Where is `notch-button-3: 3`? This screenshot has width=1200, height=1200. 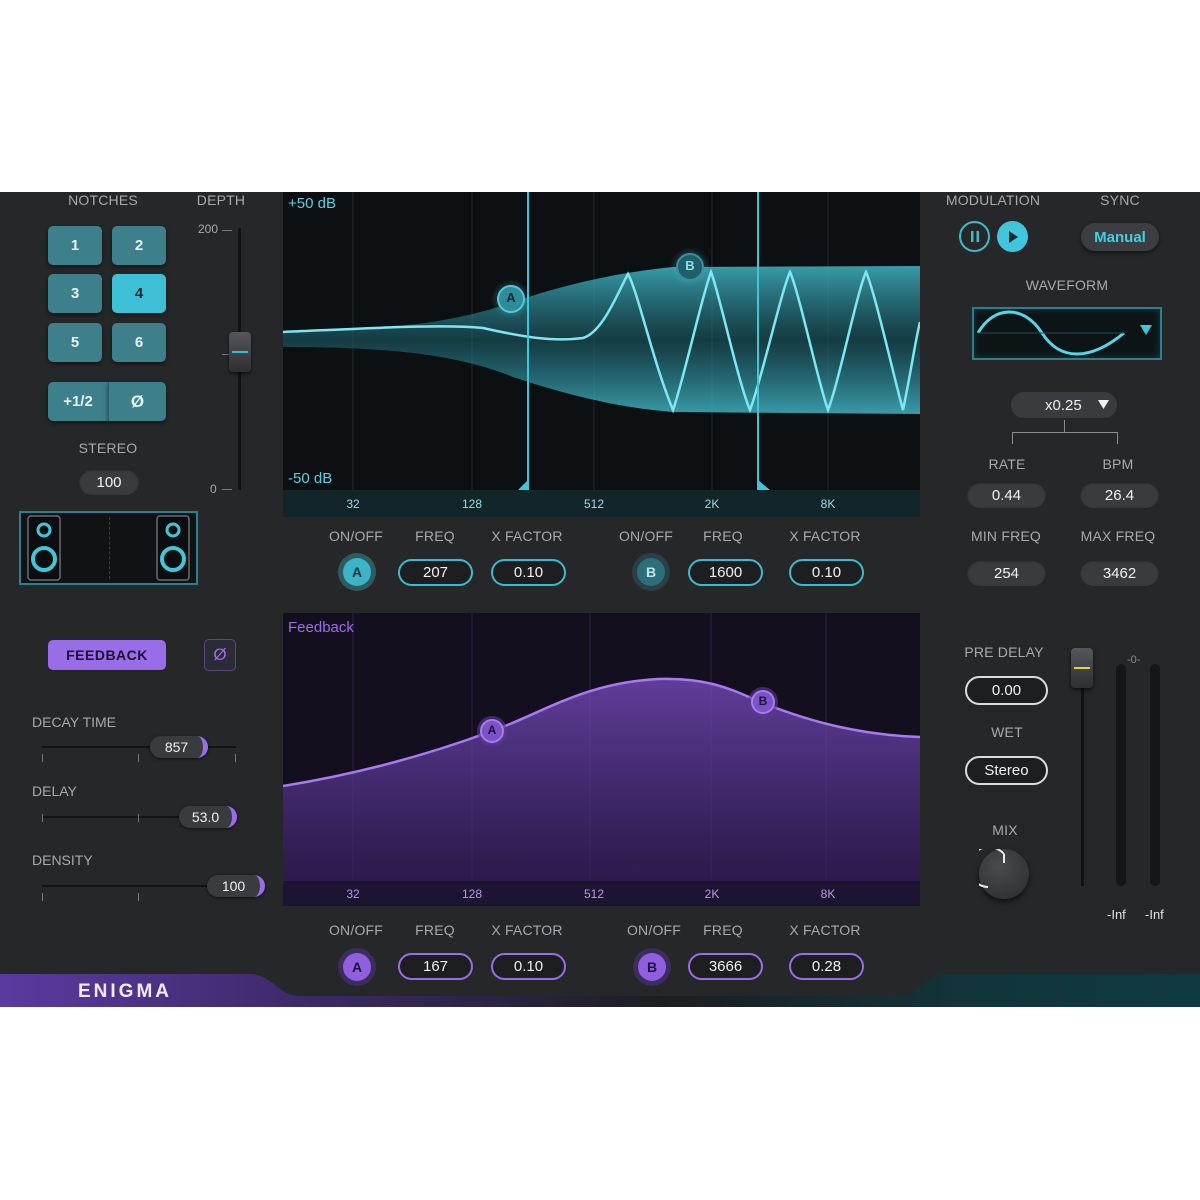 notch-button-3: 3 is located at coordinates (75, 293).